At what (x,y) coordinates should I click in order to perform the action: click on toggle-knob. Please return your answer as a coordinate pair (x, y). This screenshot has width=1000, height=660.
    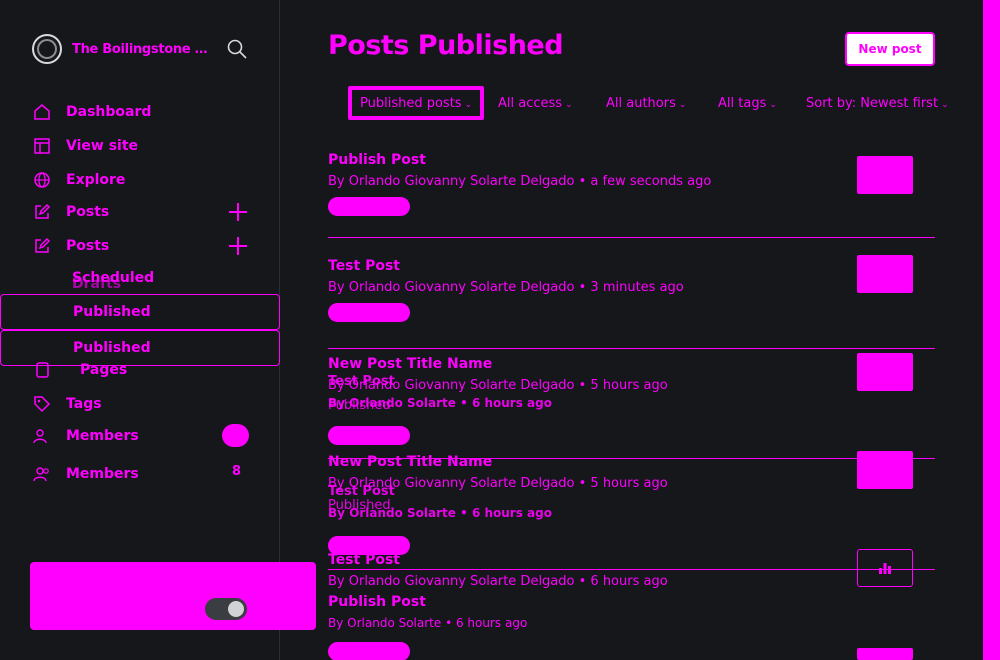
    Looking at the image, I should click on (236, 609).